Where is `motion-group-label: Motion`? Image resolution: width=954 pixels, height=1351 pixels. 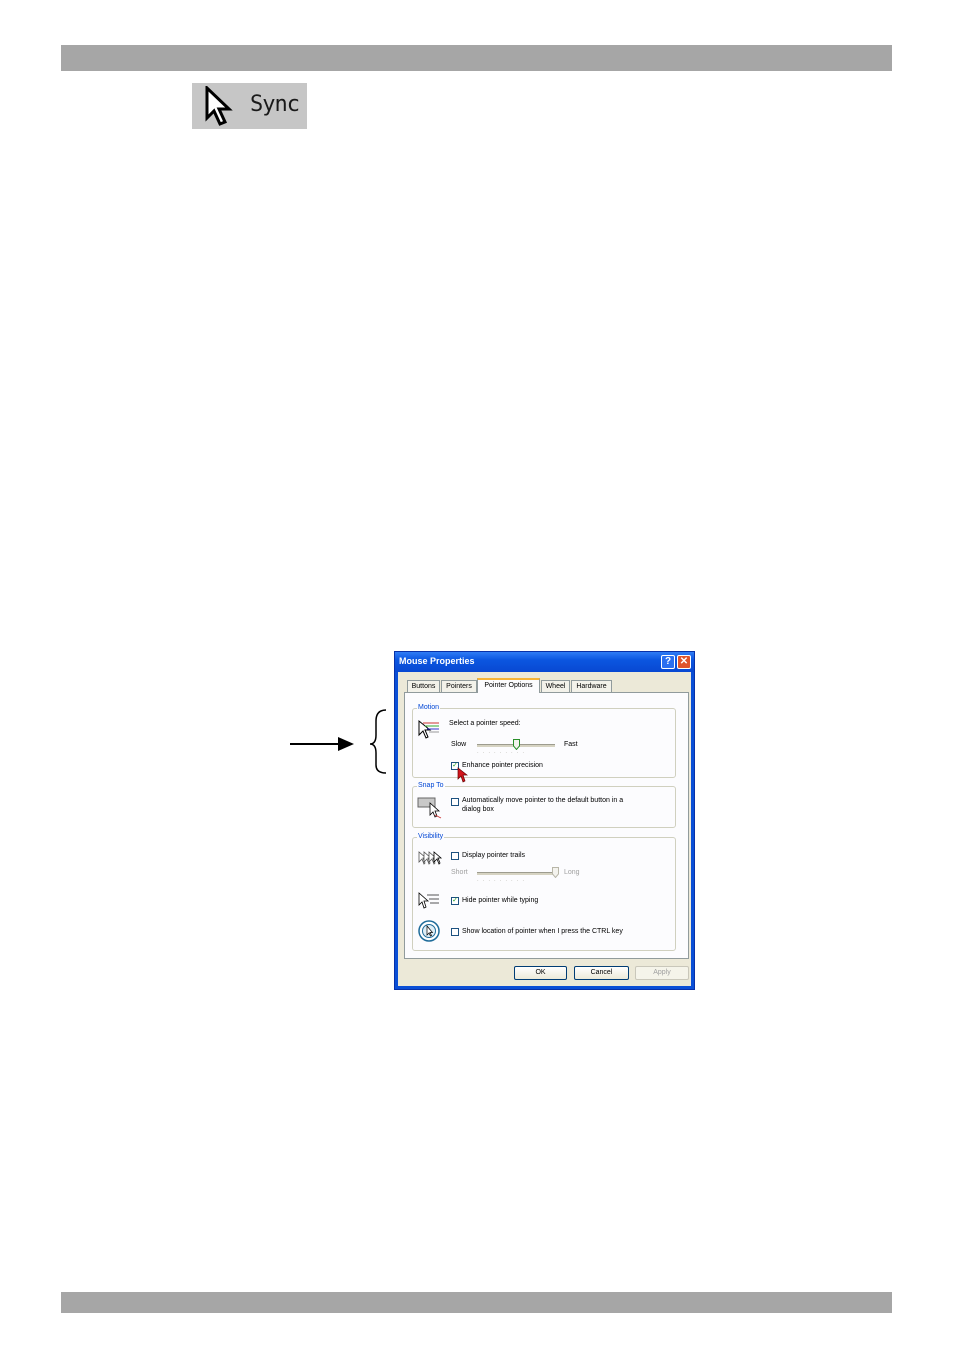
motion-group-label: Motion is located at coordinates (429, 707).